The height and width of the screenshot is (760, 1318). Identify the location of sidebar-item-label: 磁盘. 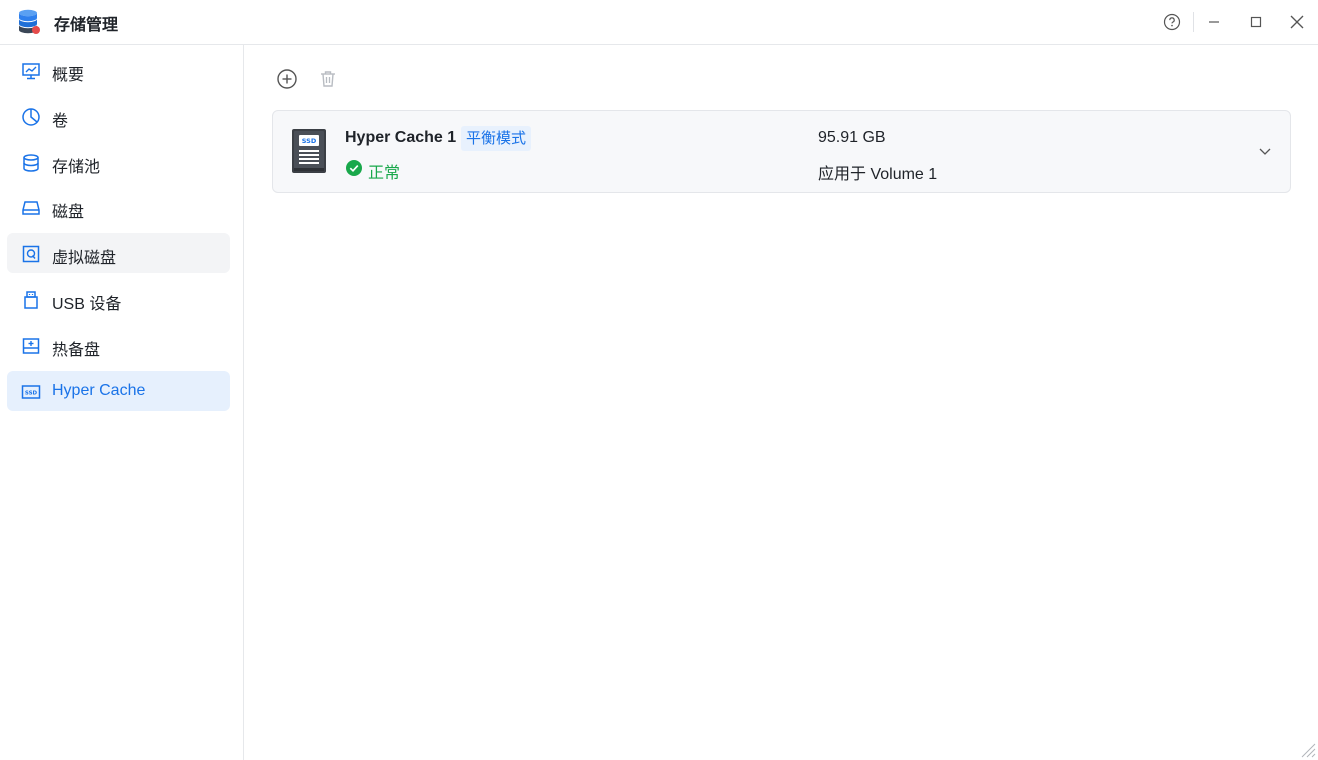
(68, 212).